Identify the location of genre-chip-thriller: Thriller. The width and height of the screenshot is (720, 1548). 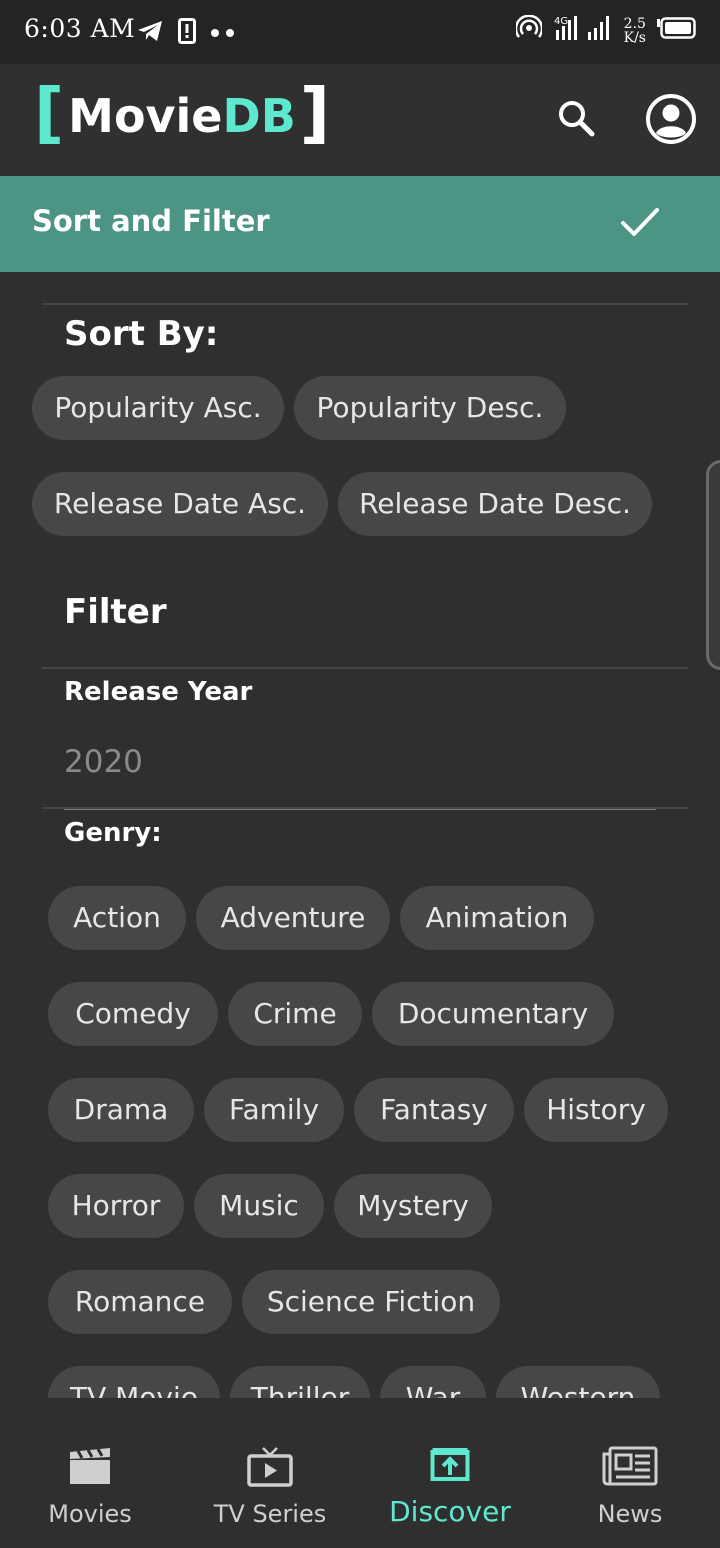
(300, 1382).